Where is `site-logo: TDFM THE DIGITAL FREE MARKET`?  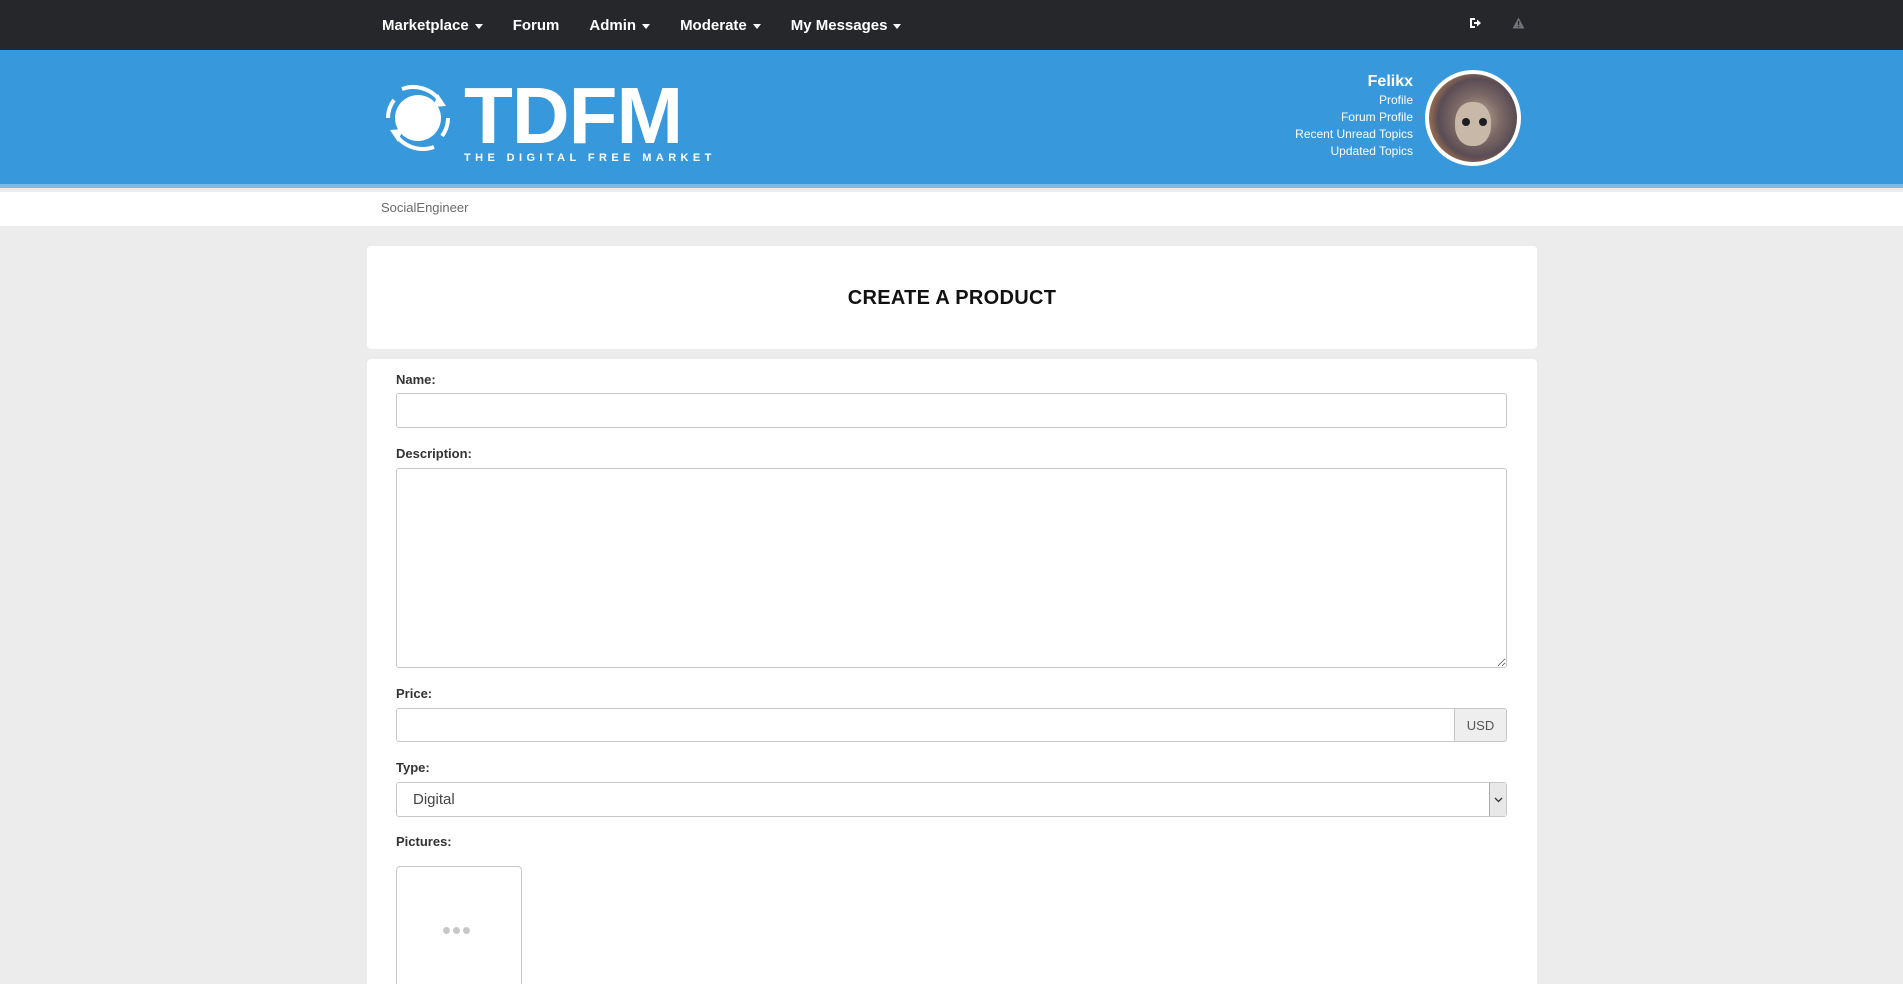 site-logo: TDFM THE DIGITAL FREE MARKET is located at coordinates (548, 118).